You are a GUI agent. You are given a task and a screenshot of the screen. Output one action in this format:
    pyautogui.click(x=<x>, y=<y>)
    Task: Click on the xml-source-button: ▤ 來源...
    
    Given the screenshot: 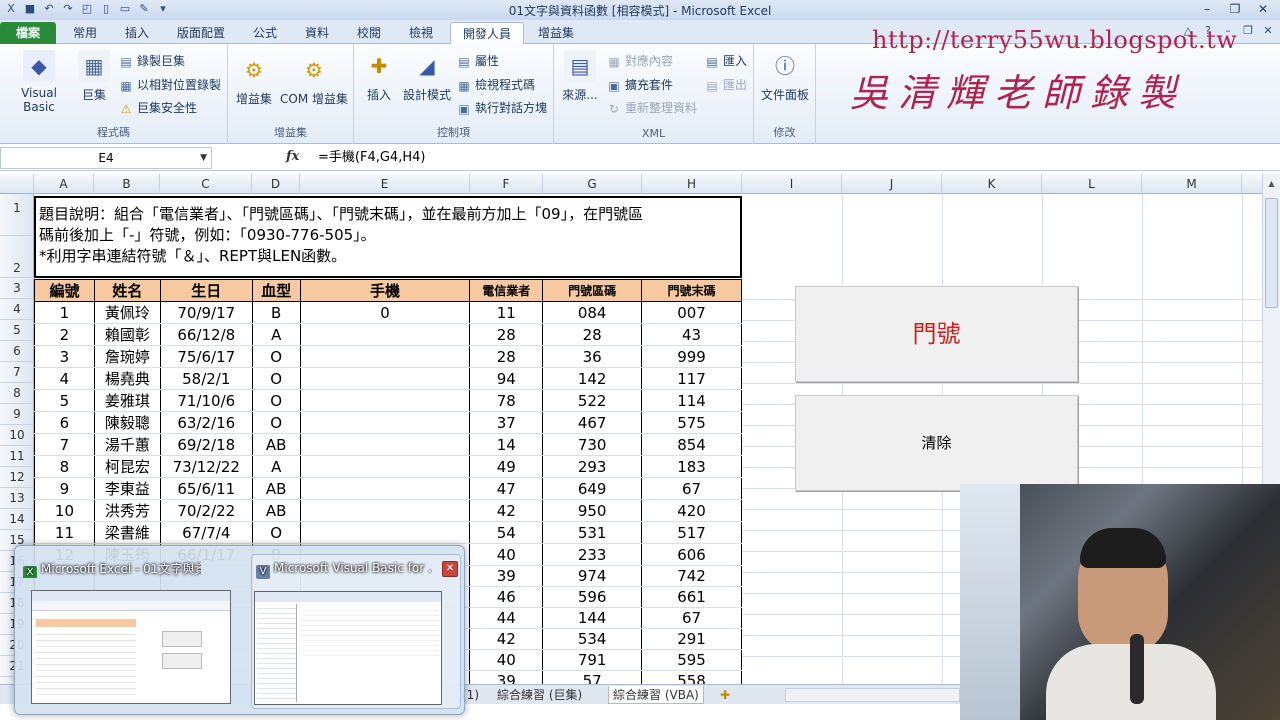 What is the action you would take?
    pyautogui.click(x=580, y=76)
    